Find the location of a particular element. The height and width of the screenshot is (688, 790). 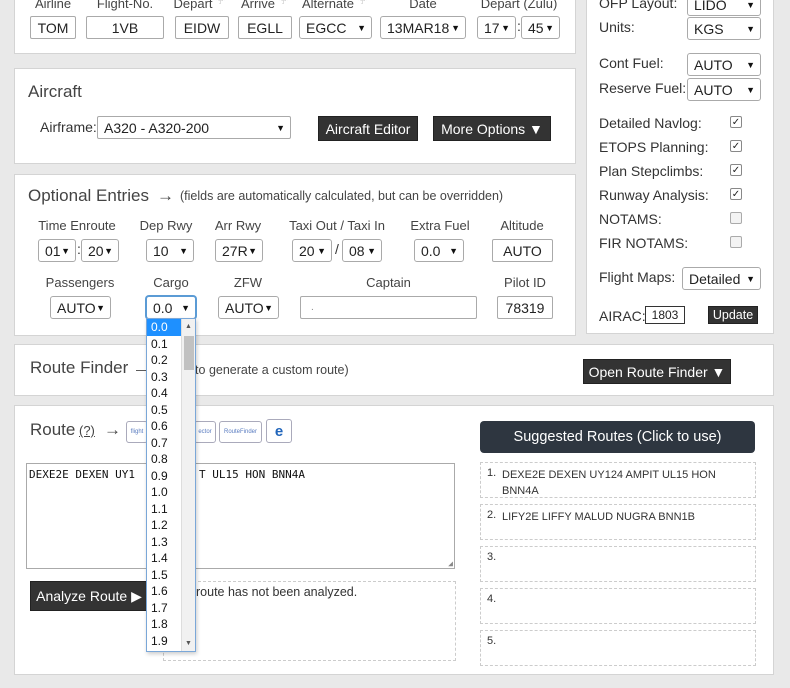

analysis-status-text: route has not been analyzed. is located at coordinates (277, 592).